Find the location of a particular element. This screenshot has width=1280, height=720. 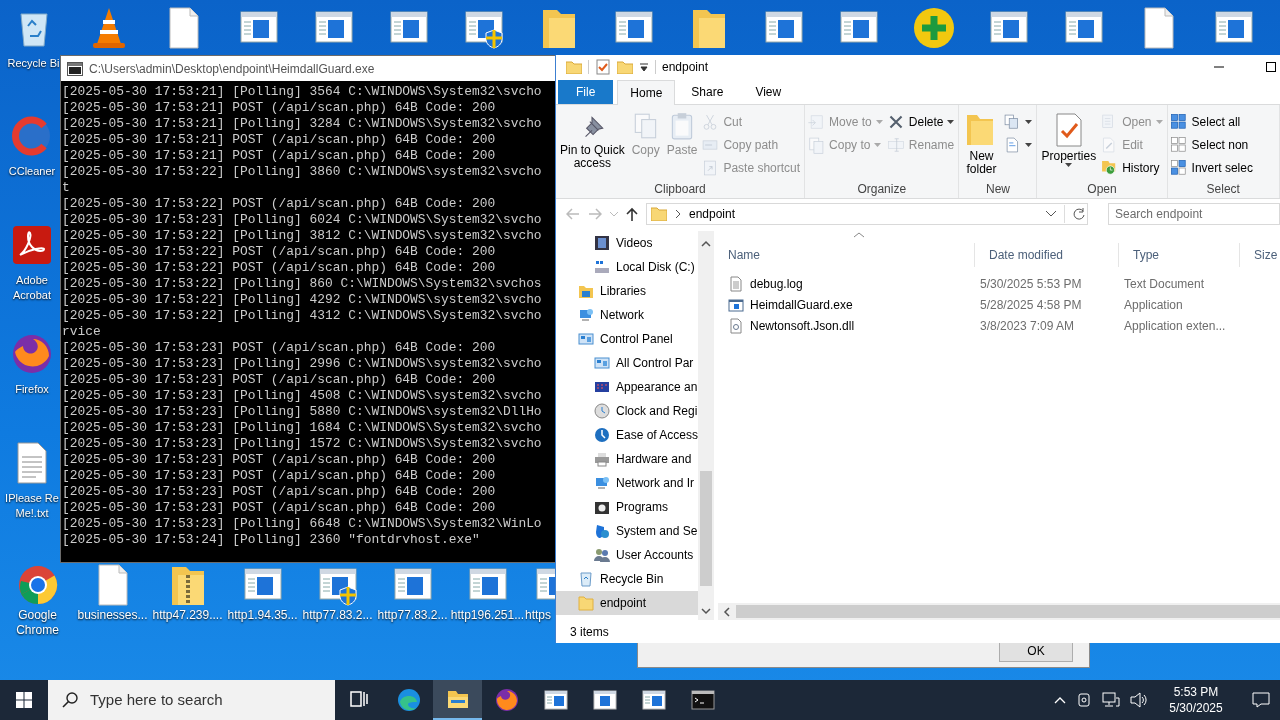

refresh-icon is located at coordinates (1079, 214).